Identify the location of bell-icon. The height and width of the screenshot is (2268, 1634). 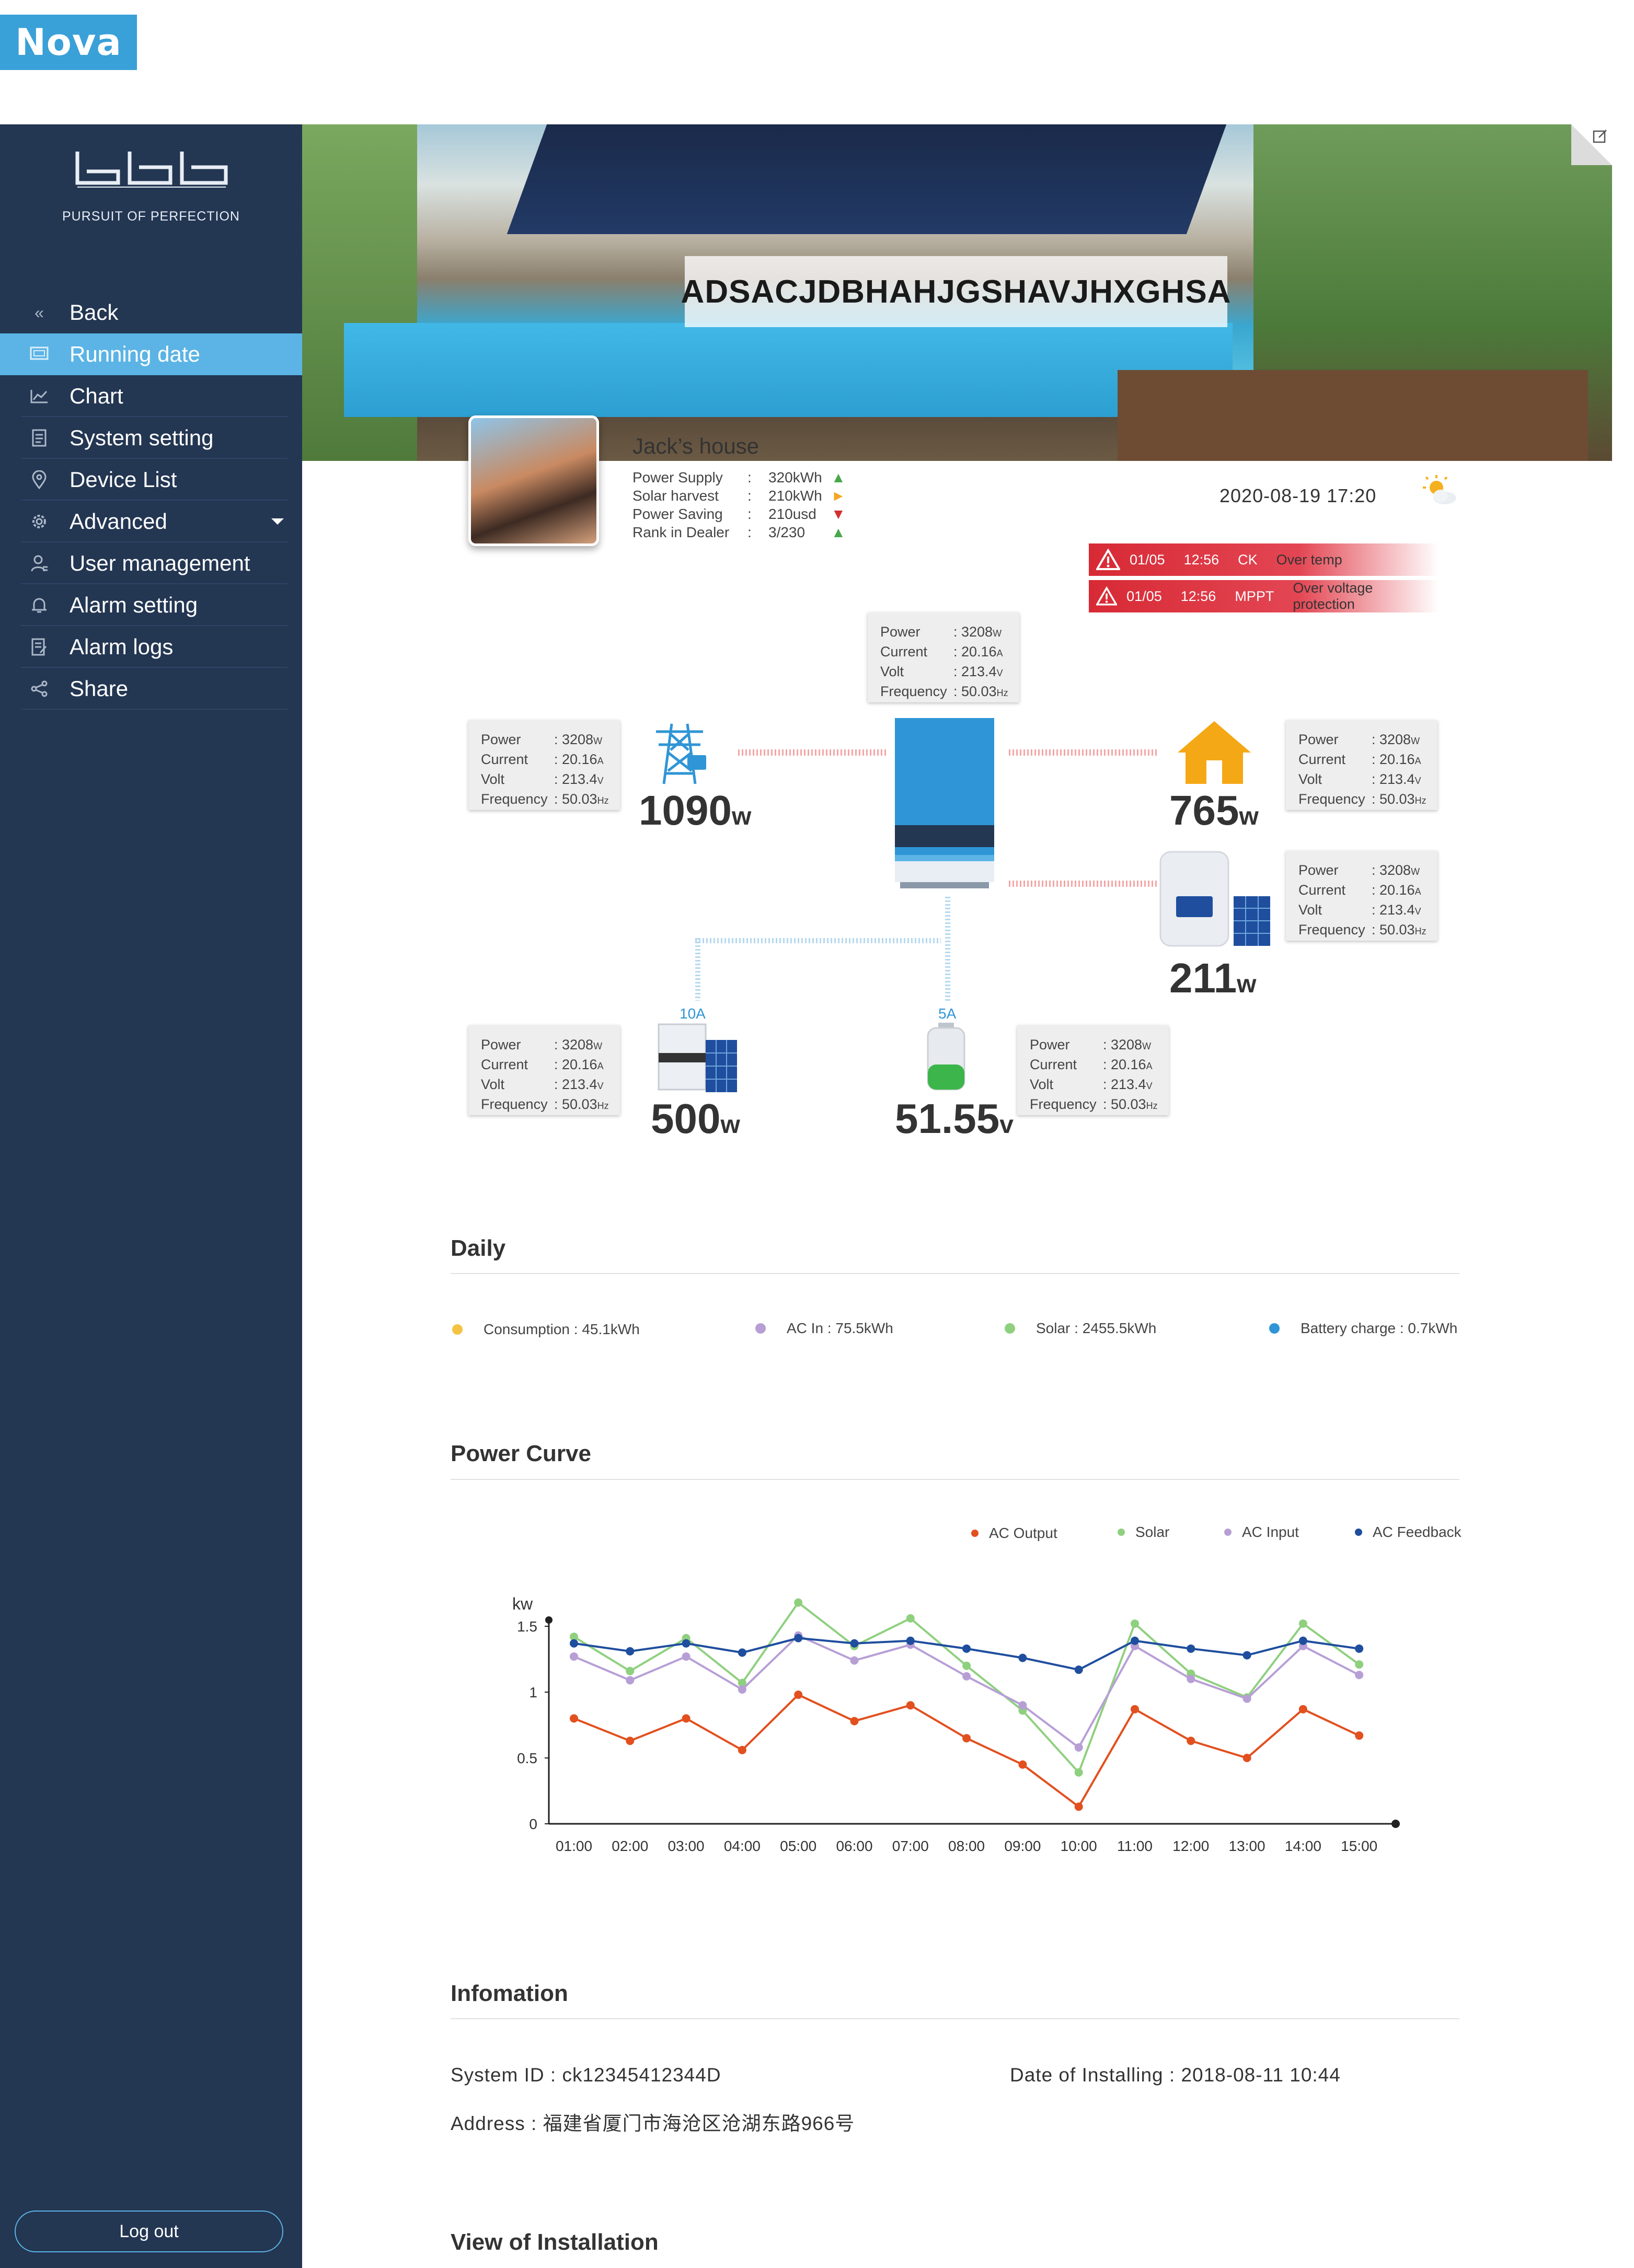
(39, 606).